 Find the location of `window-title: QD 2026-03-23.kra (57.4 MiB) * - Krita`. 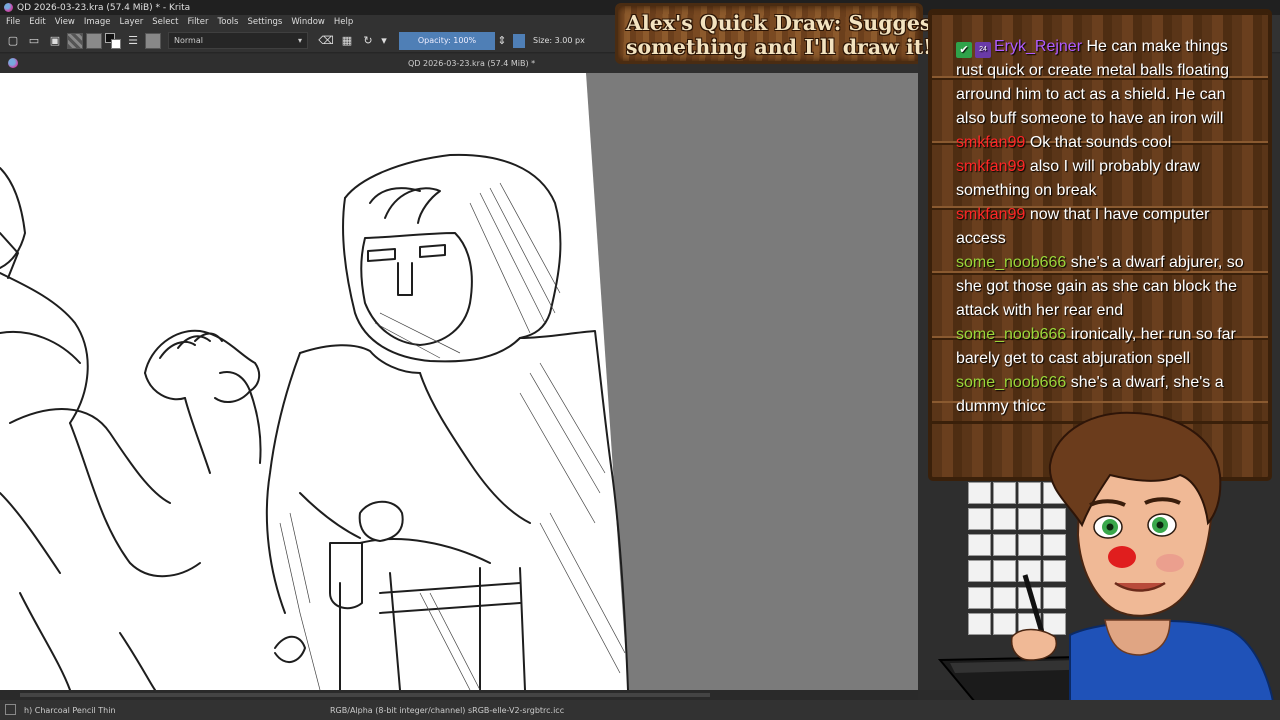

window-title: QD 2026-03-23.kra (57.4 MiB) * - Krita is located at coordinates (104, 7).